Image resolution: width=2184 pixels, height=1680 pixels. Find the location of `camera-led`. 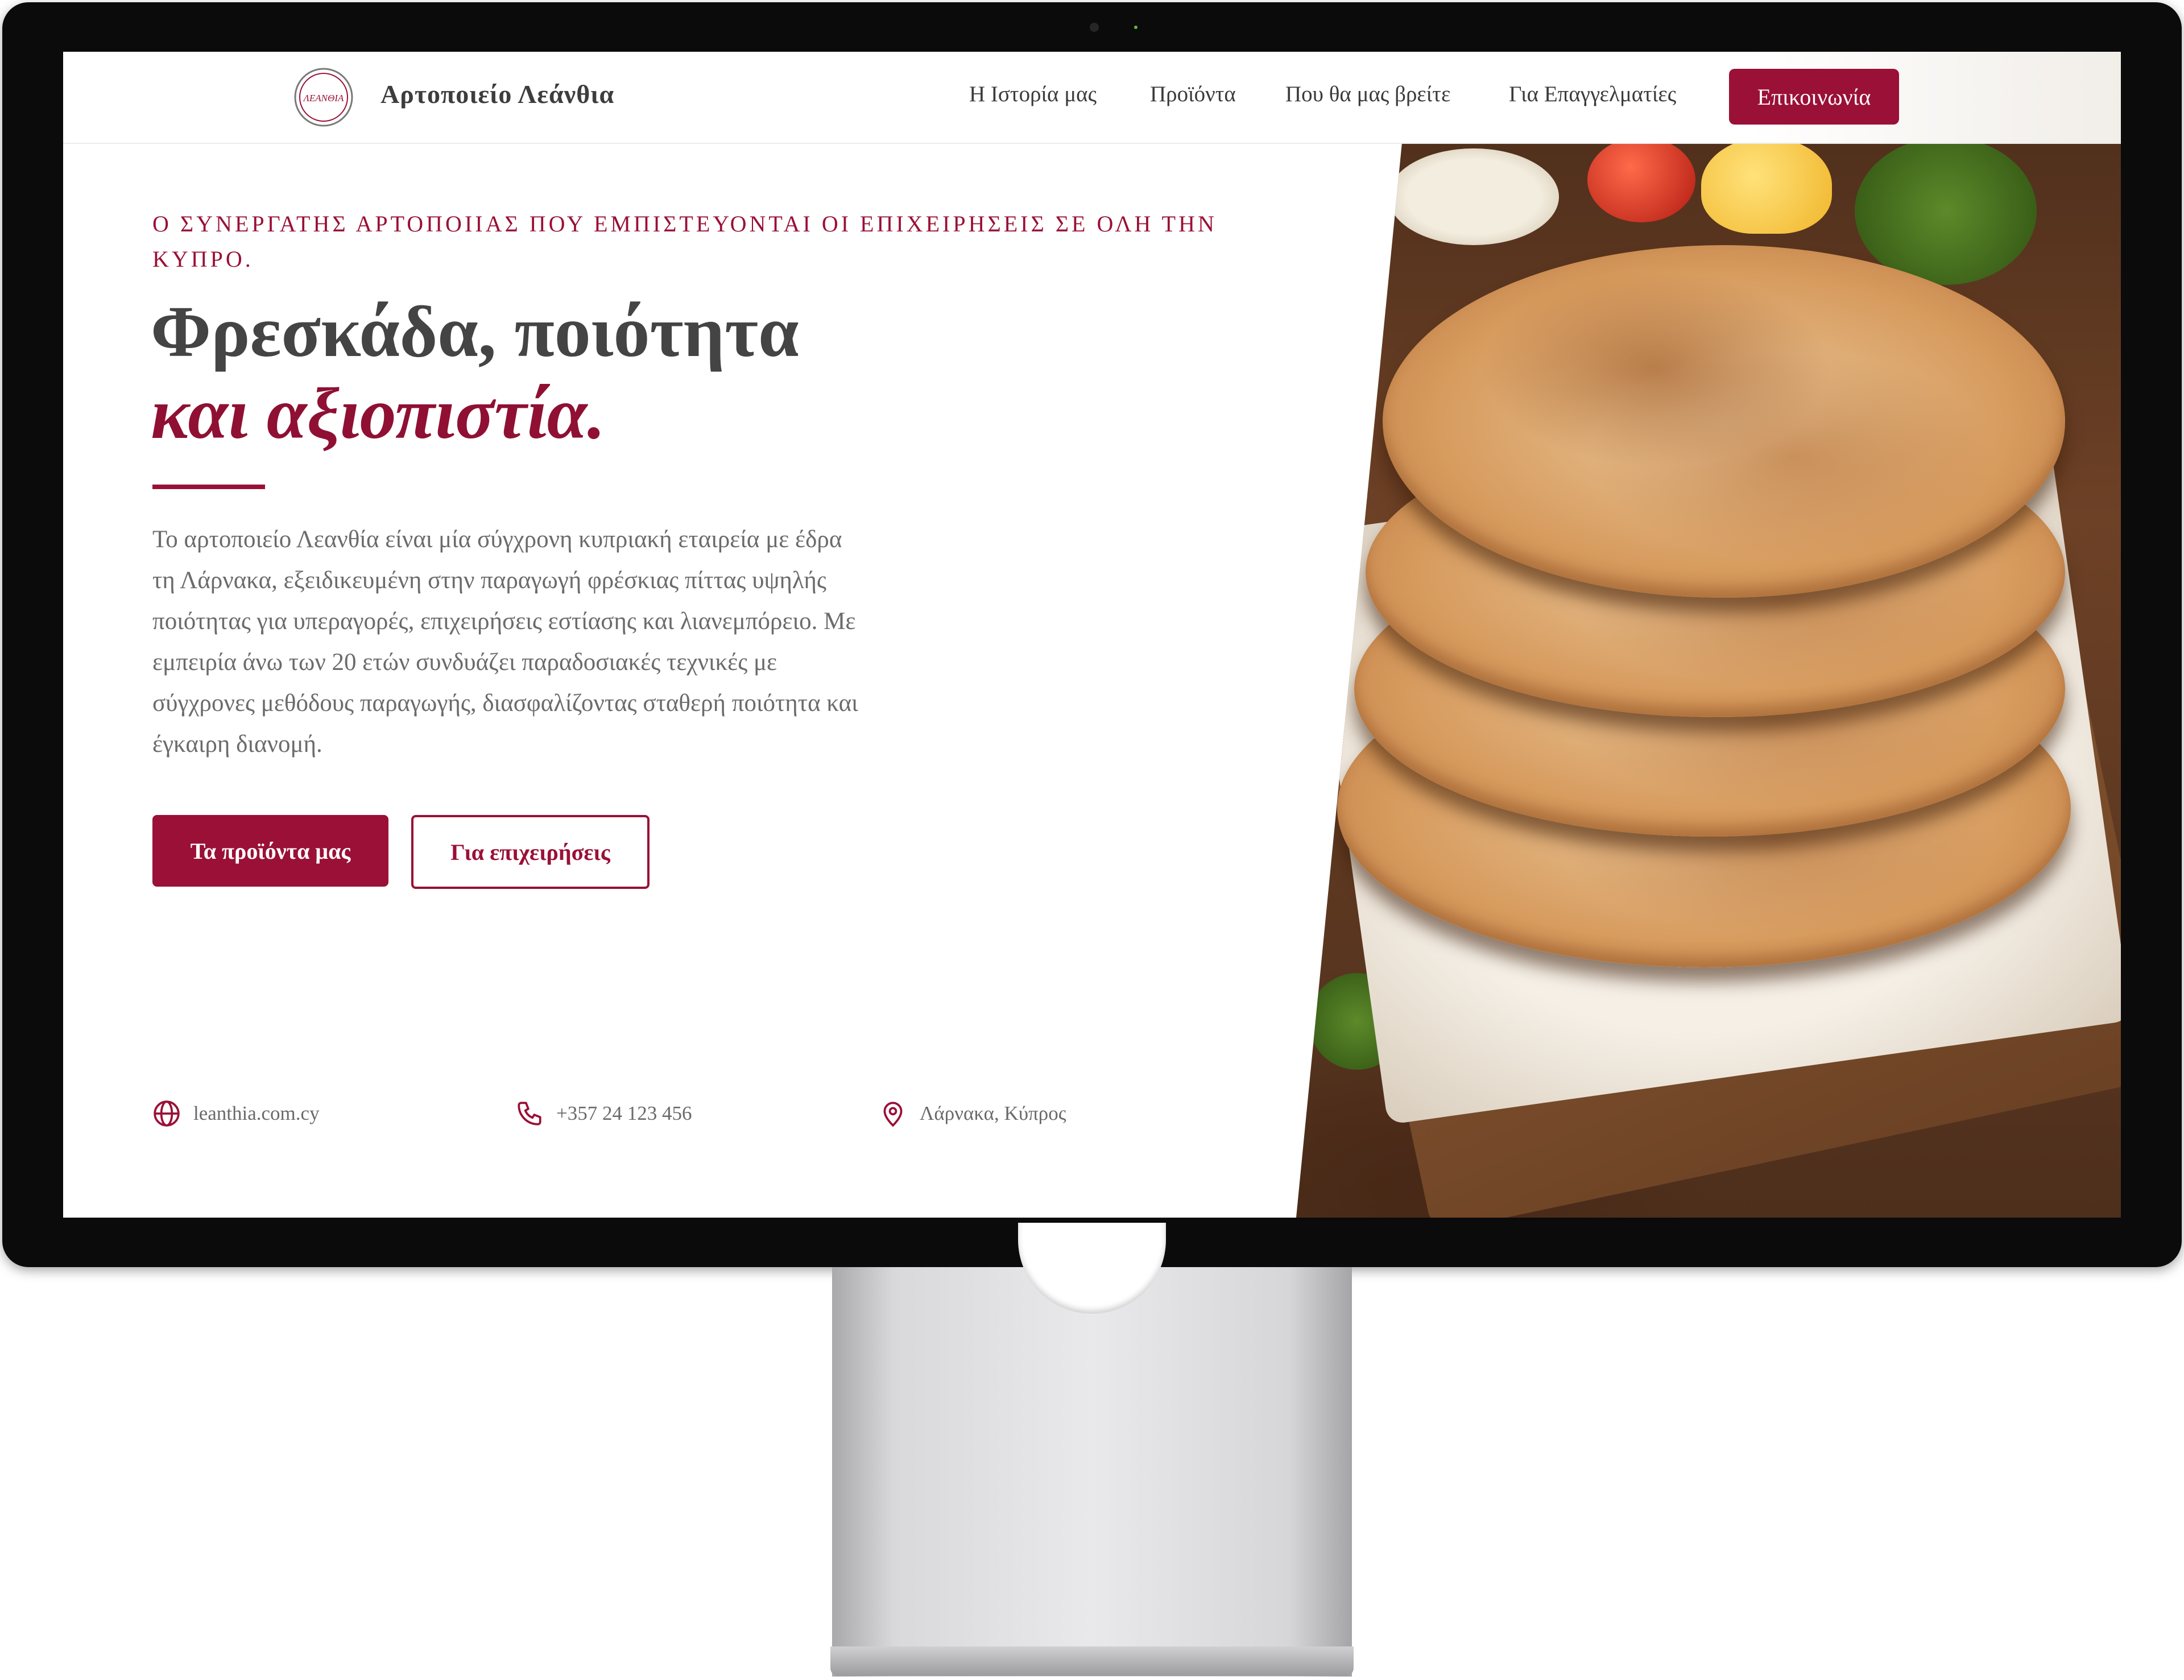

camera-led is located at coordinates (1136, 27).